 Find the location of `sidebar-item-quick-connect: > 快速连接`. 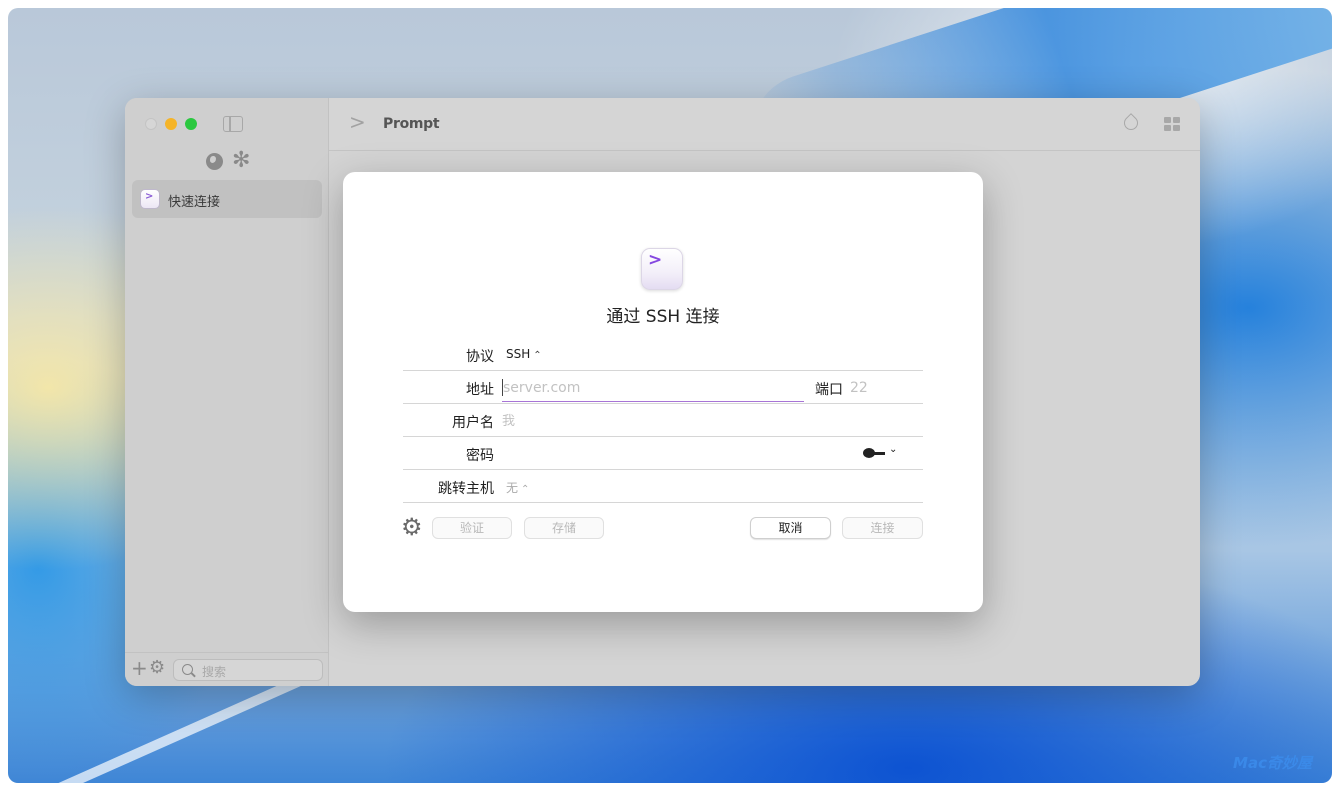

sidebar-item-quick-connect: > 快速连接 is located at coordinates (227, 199).